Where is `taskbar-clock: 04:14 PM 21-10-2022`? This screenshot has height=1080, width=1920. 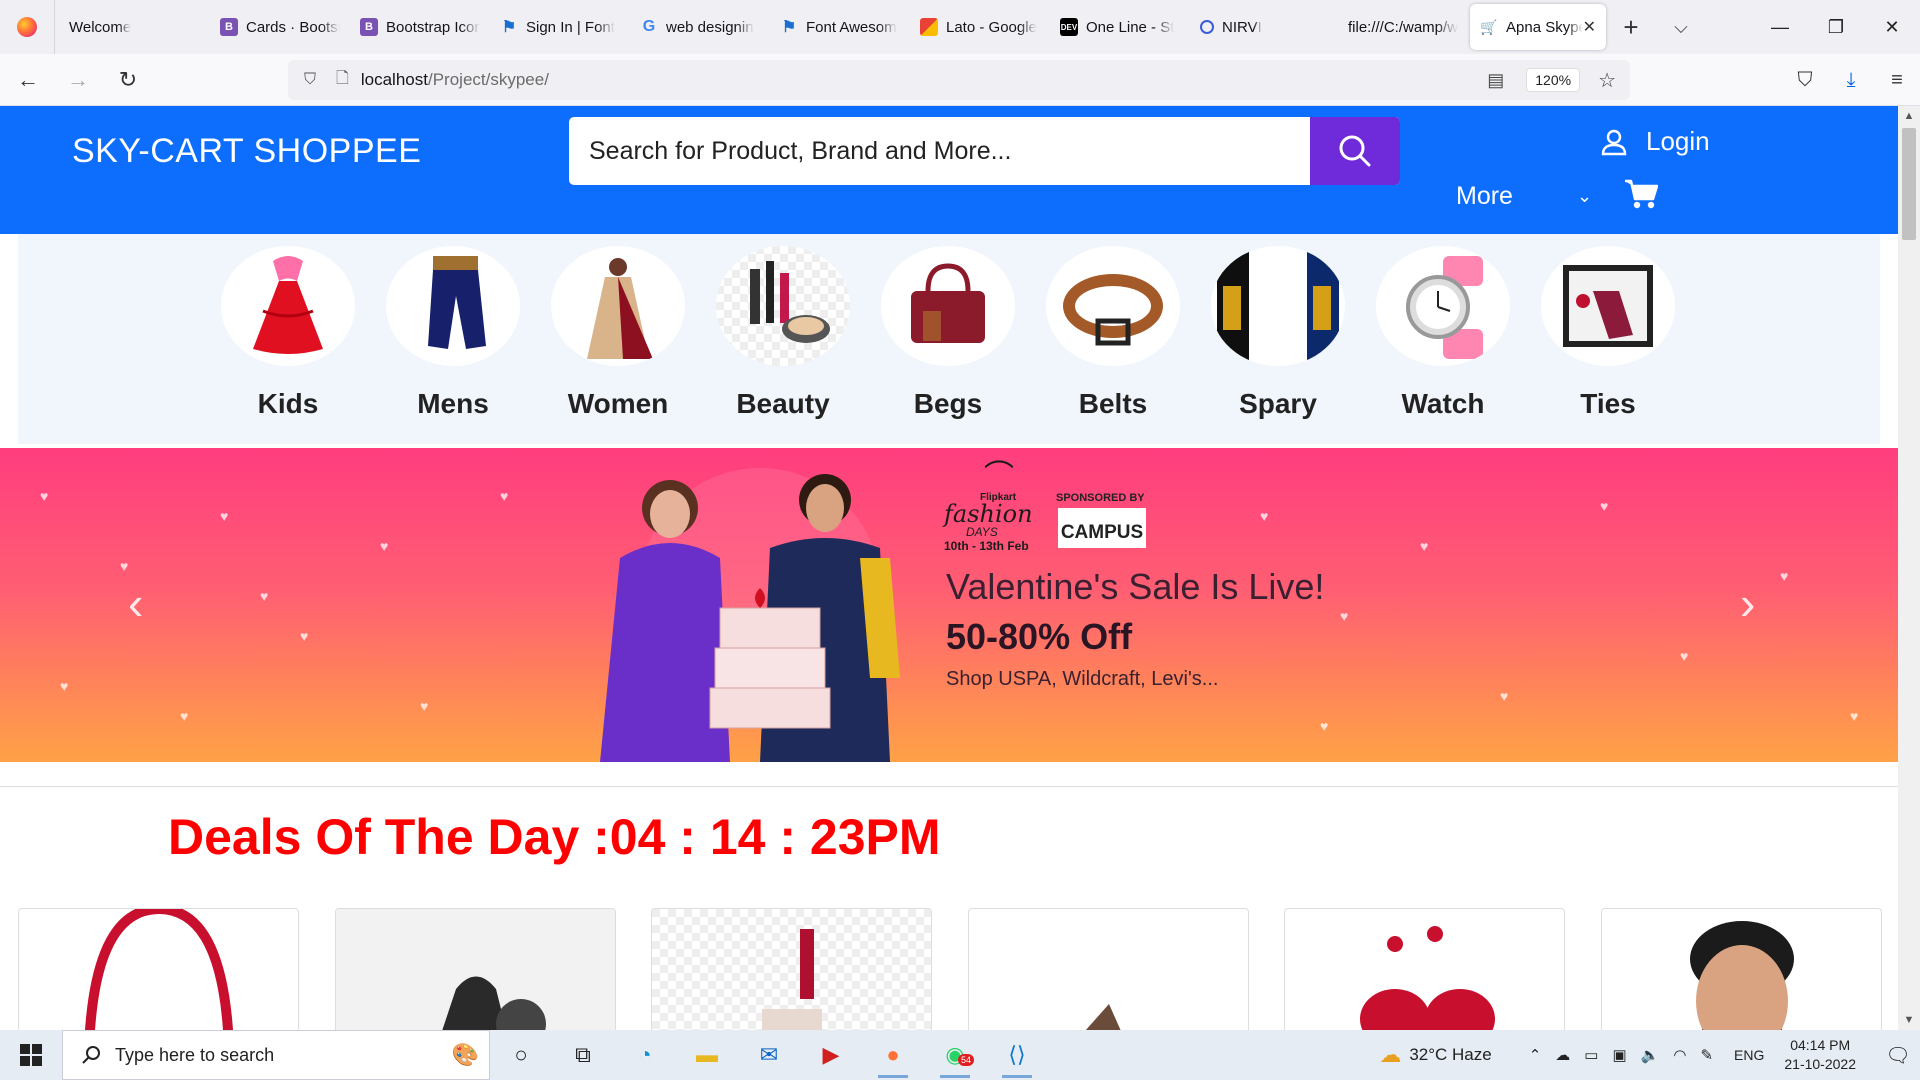 taskbar-clock: 04:14 PM 21-10-2022 is located at coordinates (1820, 1055).